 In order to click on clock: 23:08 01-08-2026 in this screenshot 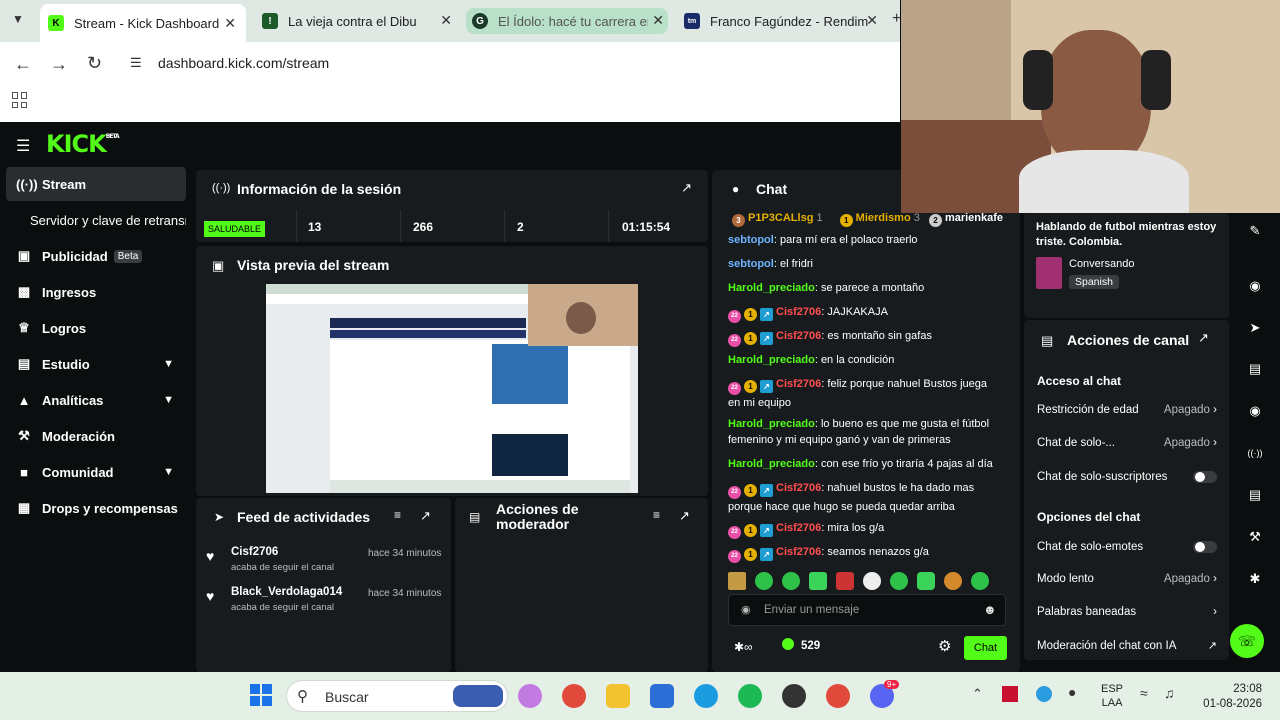, I will do `click(1229, 697)`.